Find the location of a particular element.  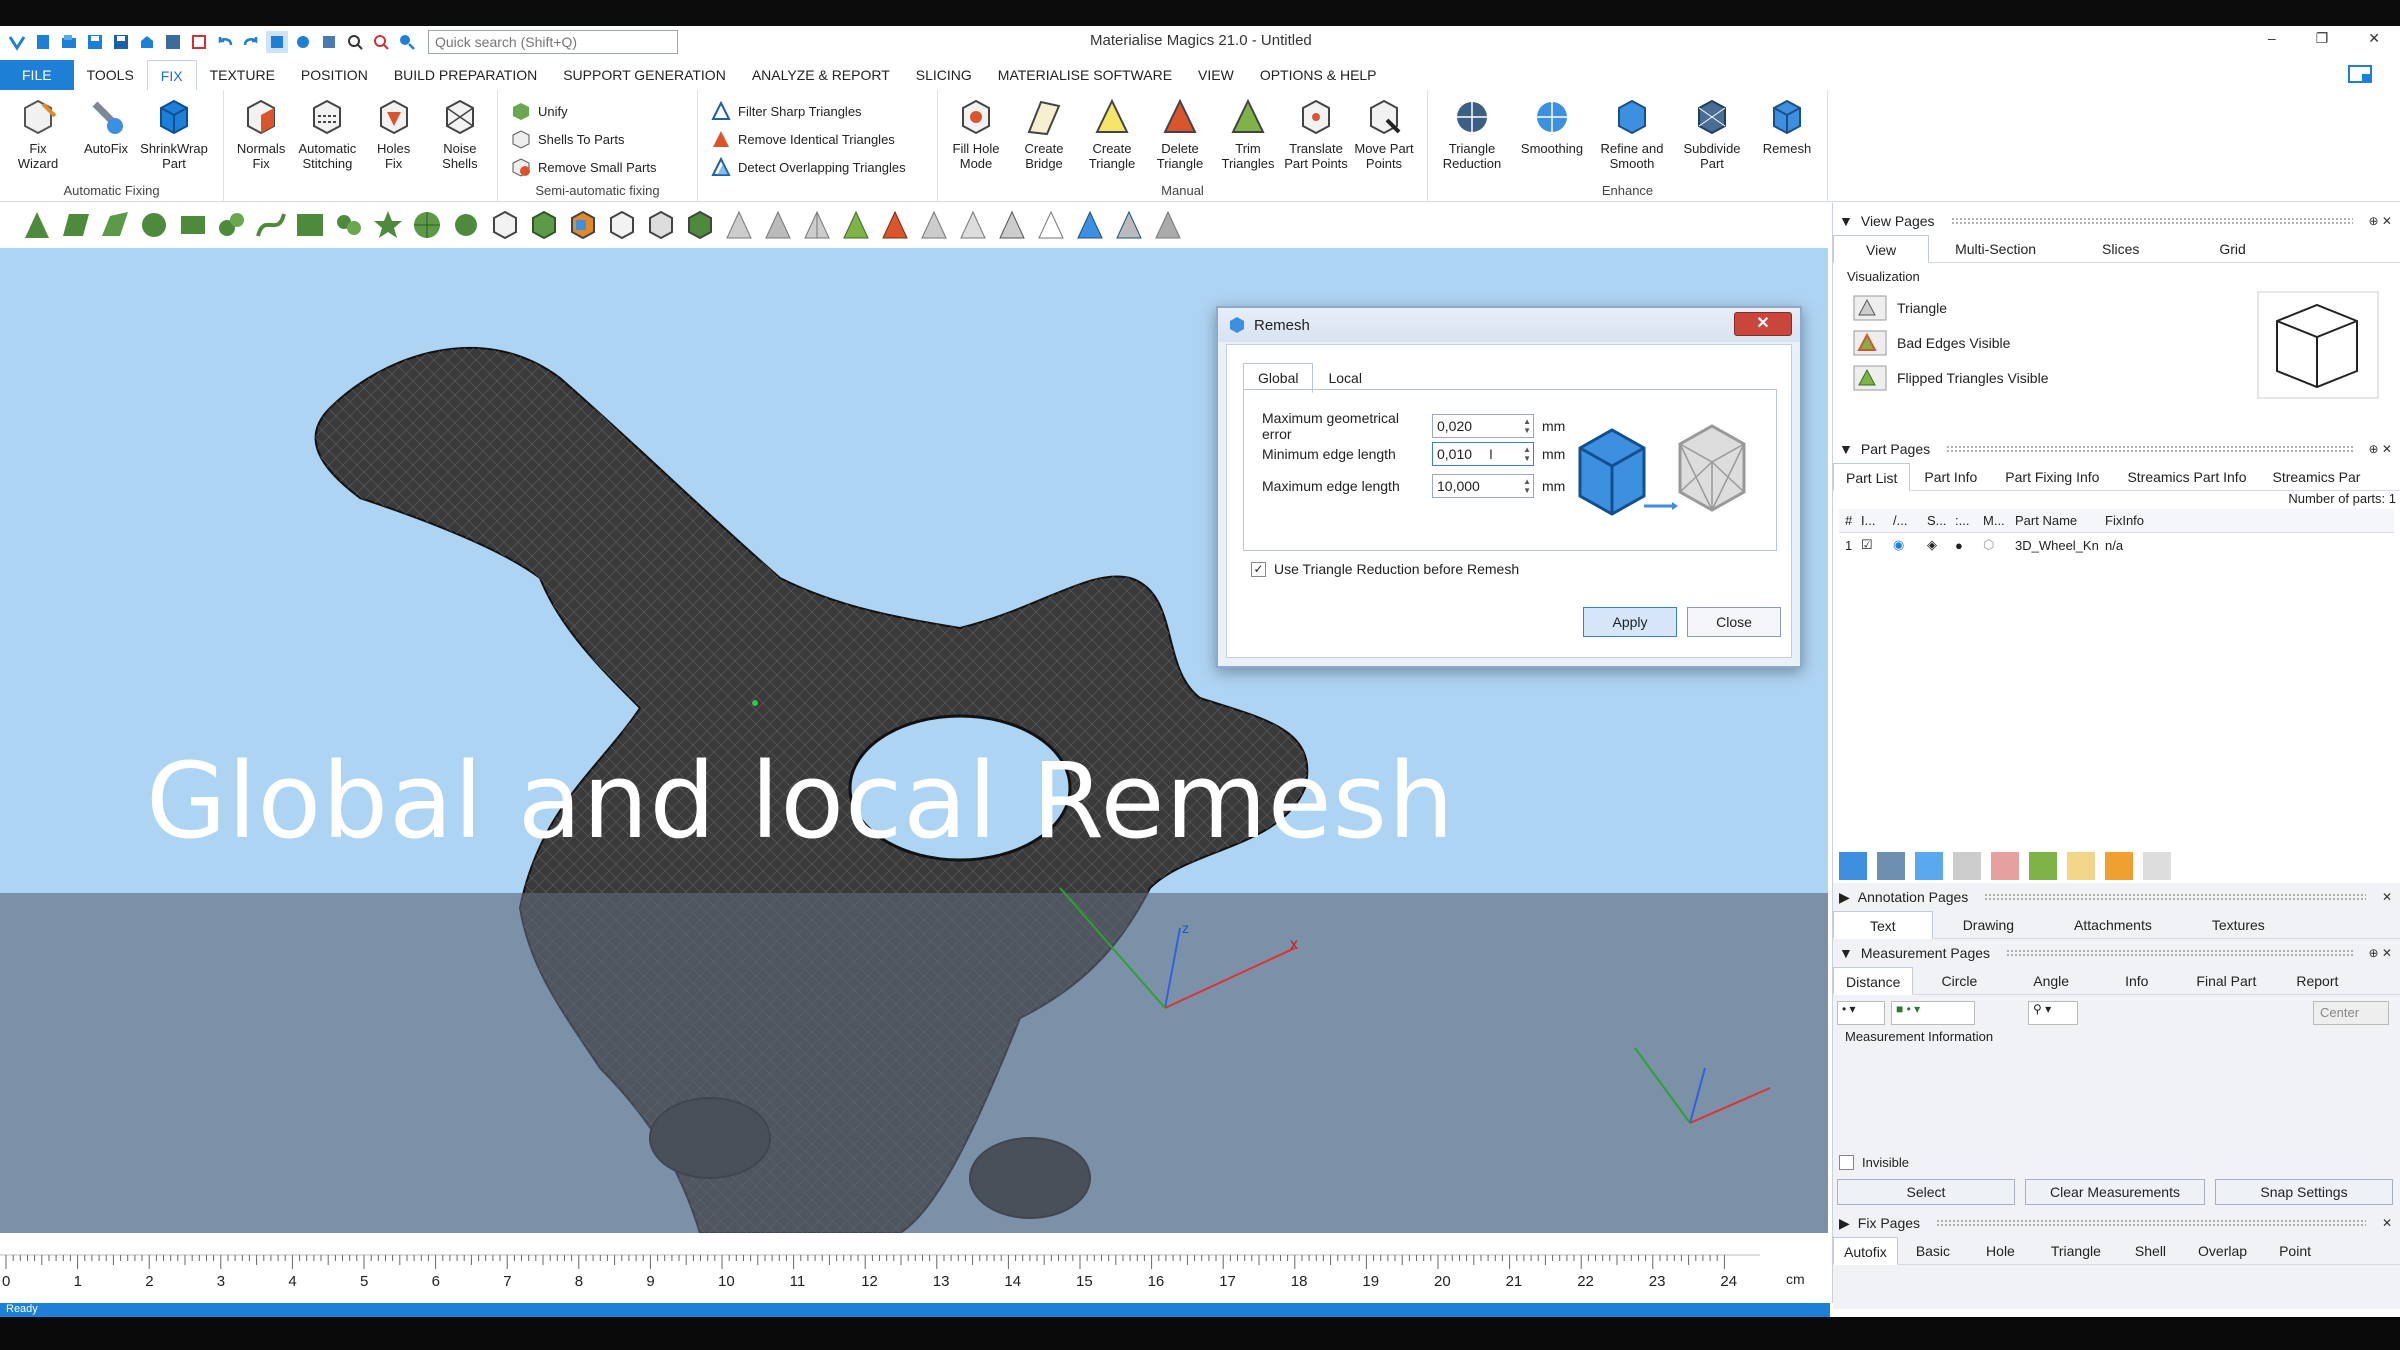

fix-pages-header: ▶ Fix Pages ✕ is located at coordinates (2116, 1223).